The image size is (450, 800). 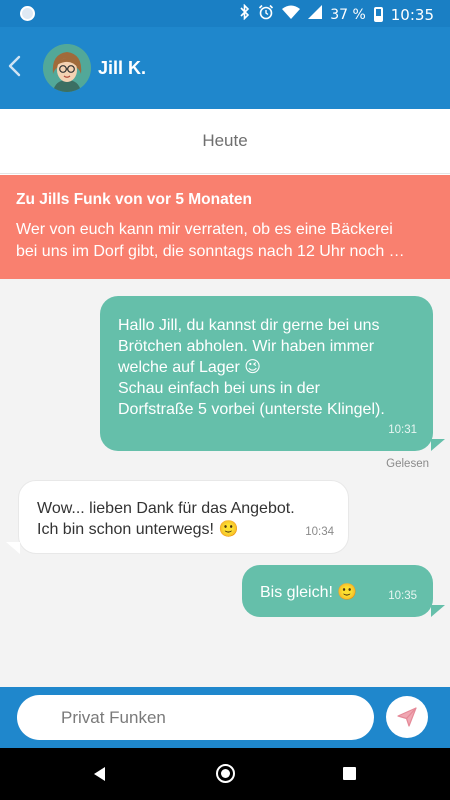 I want to click on avatar-illustration-icon, so click(x=67, y=68).